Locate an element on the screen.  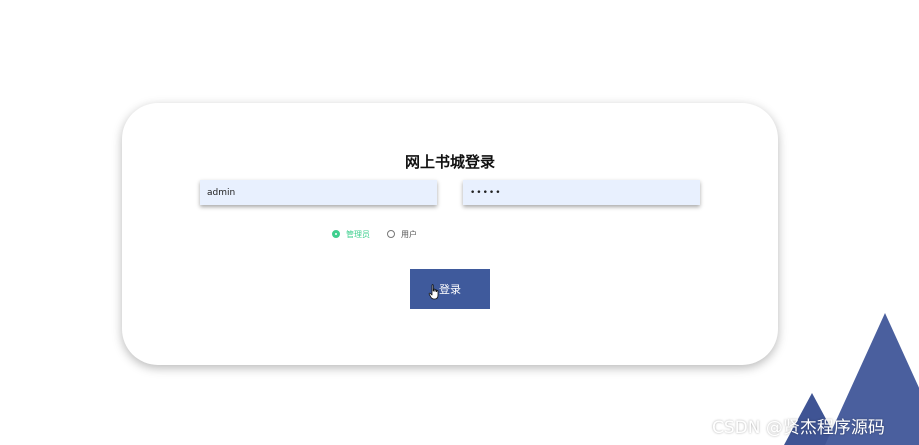
role-option-user: 用户 is located at coordinates (402, 234).